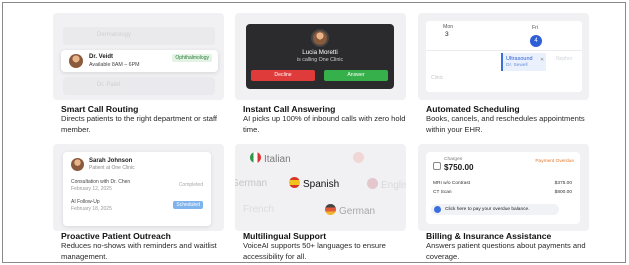 The height and width of the screenshot is (265, 629). What do you see at coordinates (112, 168) in the screenshot?
I see `patient-sub: Patient at One Clinic` at bounding box center [112, 168].